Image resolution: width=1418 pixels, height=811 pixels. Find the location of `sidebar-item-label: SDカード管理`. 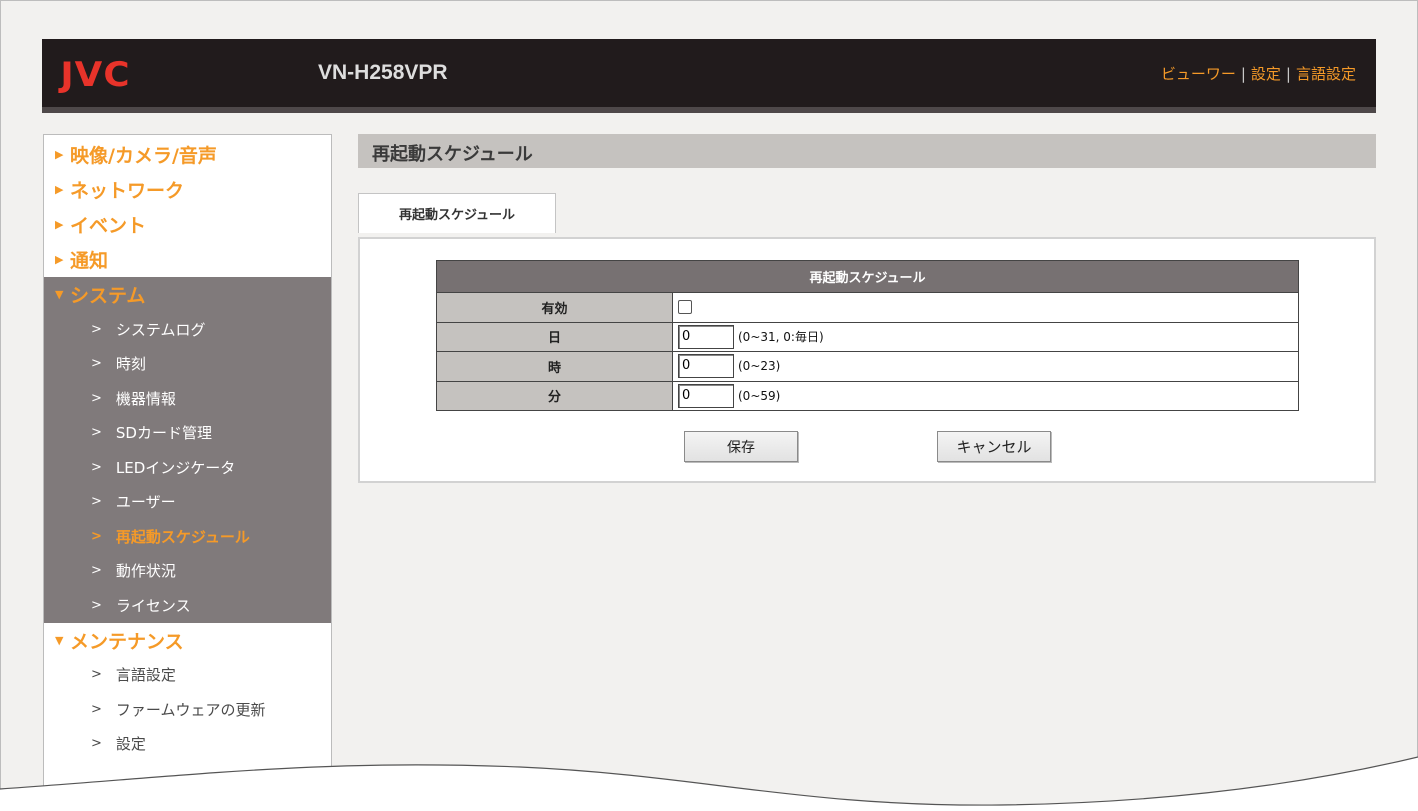

sidebar-item-label: SDカード管理 is located at coordinates (163, 433).